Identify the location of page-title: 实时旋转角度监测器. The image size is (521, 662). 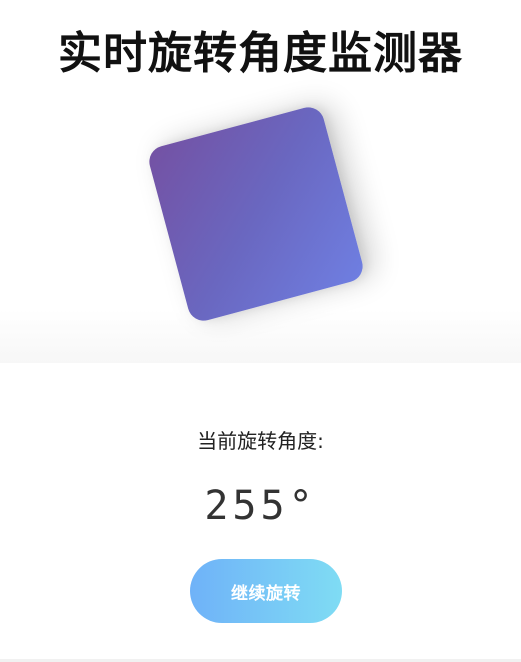
(260, 53).